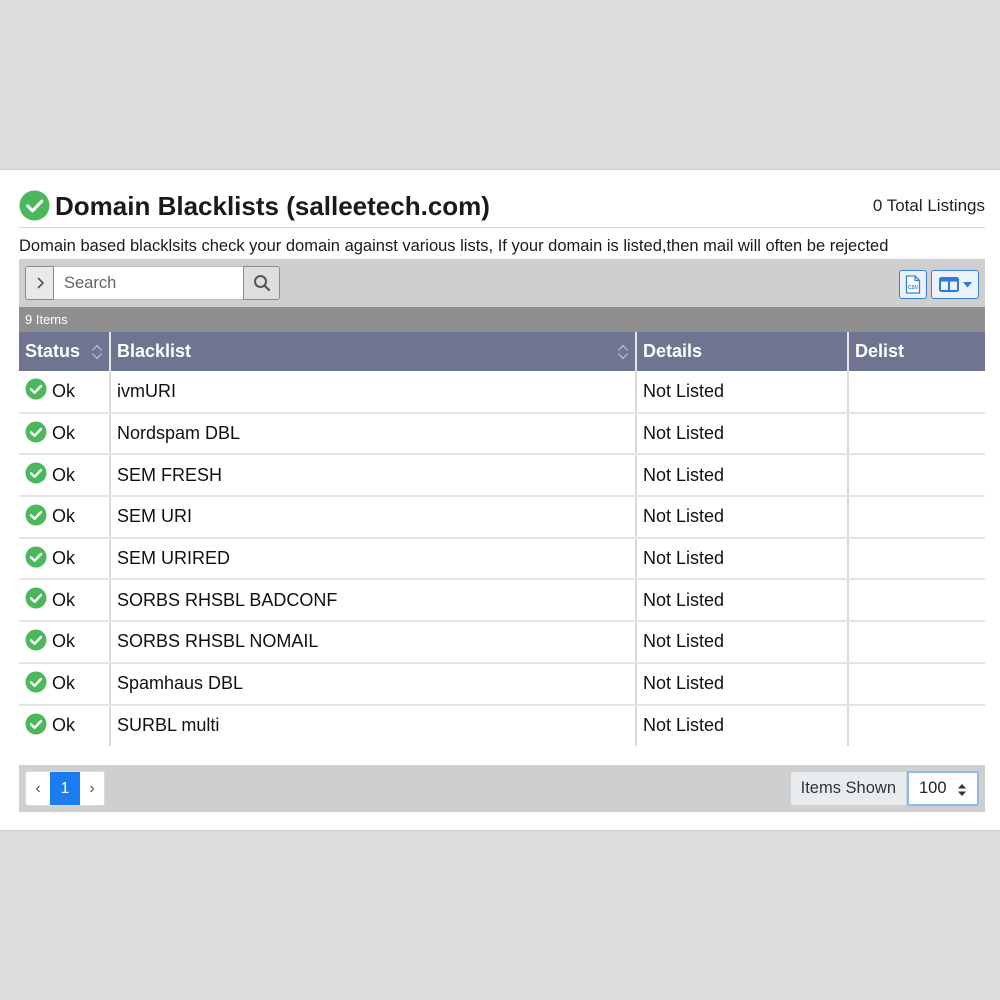 Image resolution: width=1000 pixels, height=1000 pixels. What do you see at coordinates (53, 351) in the screenshot?
I see `column-label: Status` at bounding box center [53, 351].